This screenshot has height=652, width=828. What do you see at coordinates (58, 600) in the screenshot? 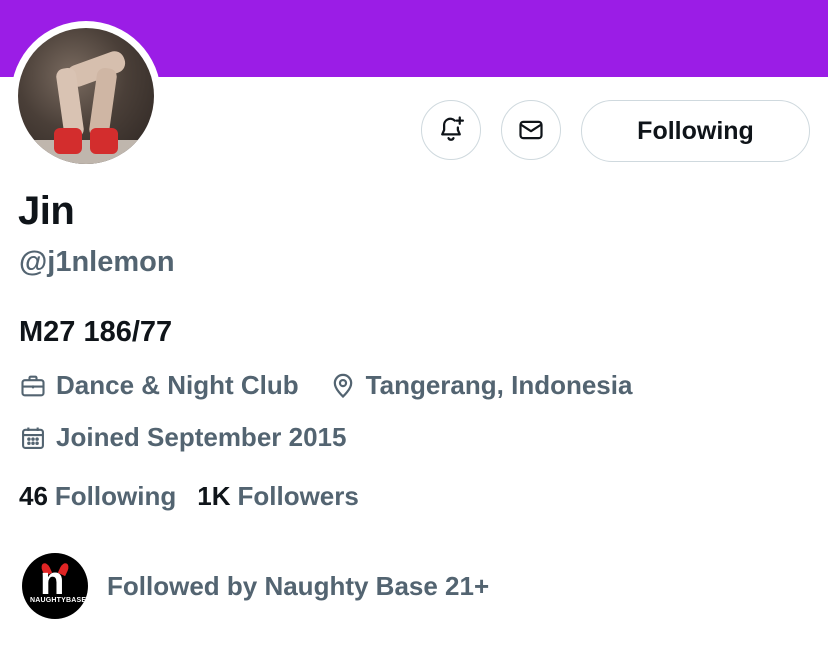
I see `follower-avatar-wordmark: NAUGHTYBASE` at bounding box center [58, 600].